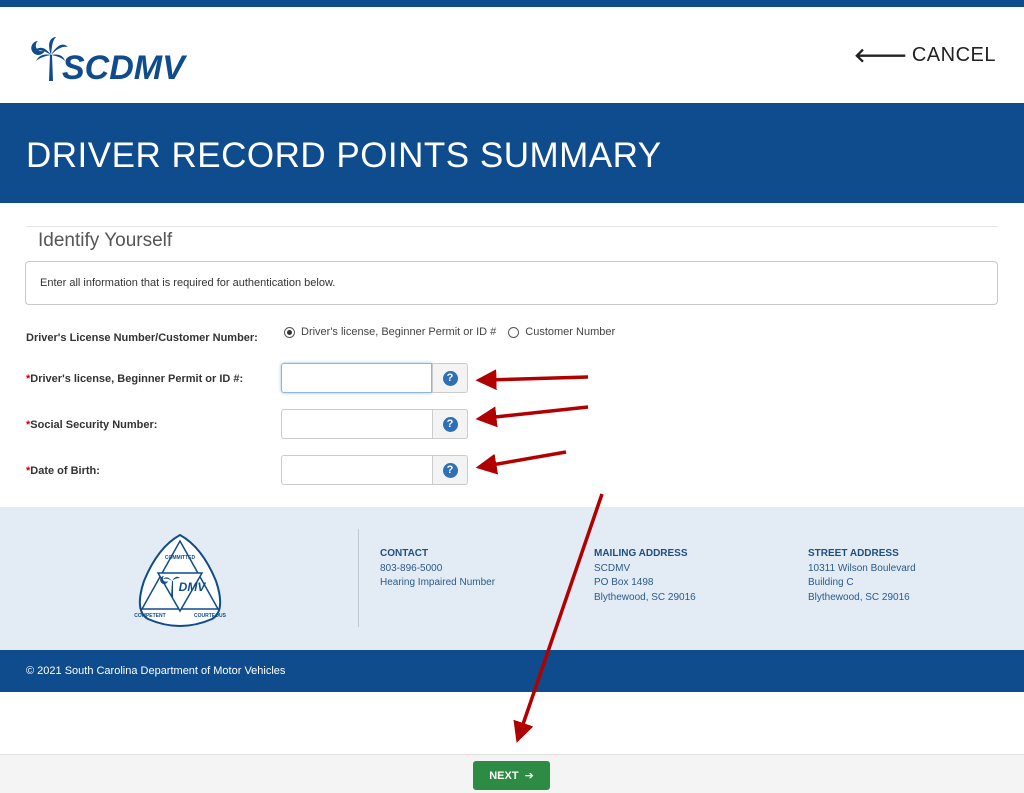 The height and width of the screenshot is (793, 1024). What do you see at coordinates (853, 553) in the screenshot?
I see `street-heading: STREET ADDRESS` at bounding box center [853, 553].